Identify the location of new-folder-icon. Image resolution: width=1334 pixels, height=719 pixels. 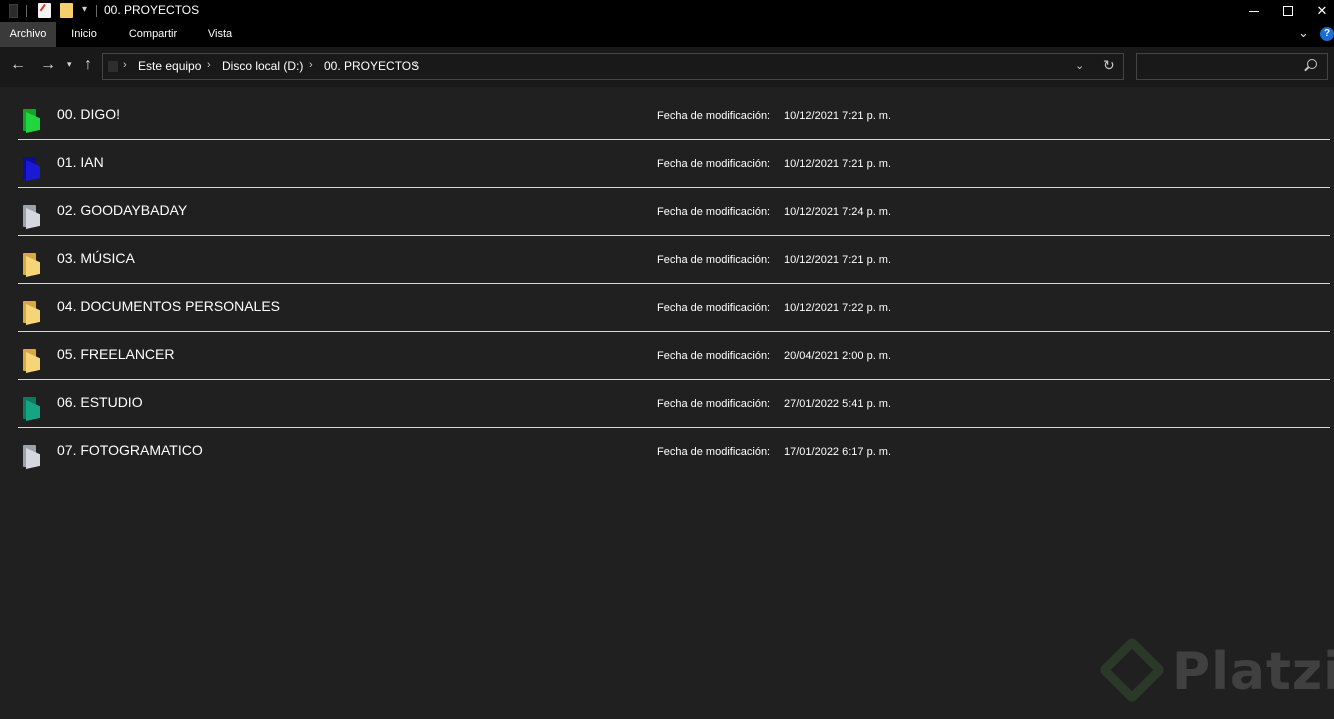
(66, 10).